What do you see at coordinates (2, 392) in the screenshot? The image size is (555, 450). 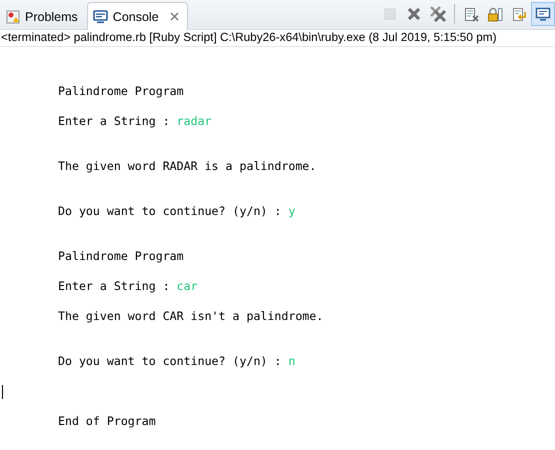 I see `text-cursor` at bounding box center [2, 392].